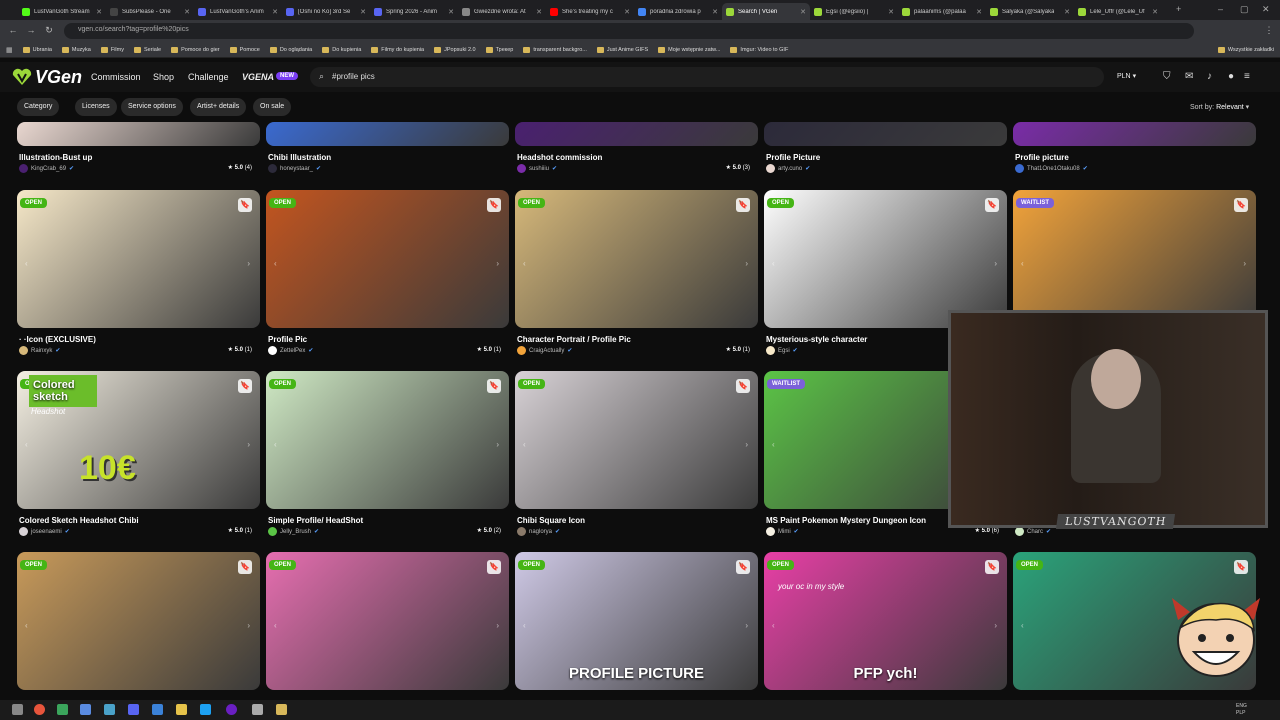 This screenshot has width=1280, height=720. I want to click on seller-row: Jelly_Brush ✔, so click(293, 531).